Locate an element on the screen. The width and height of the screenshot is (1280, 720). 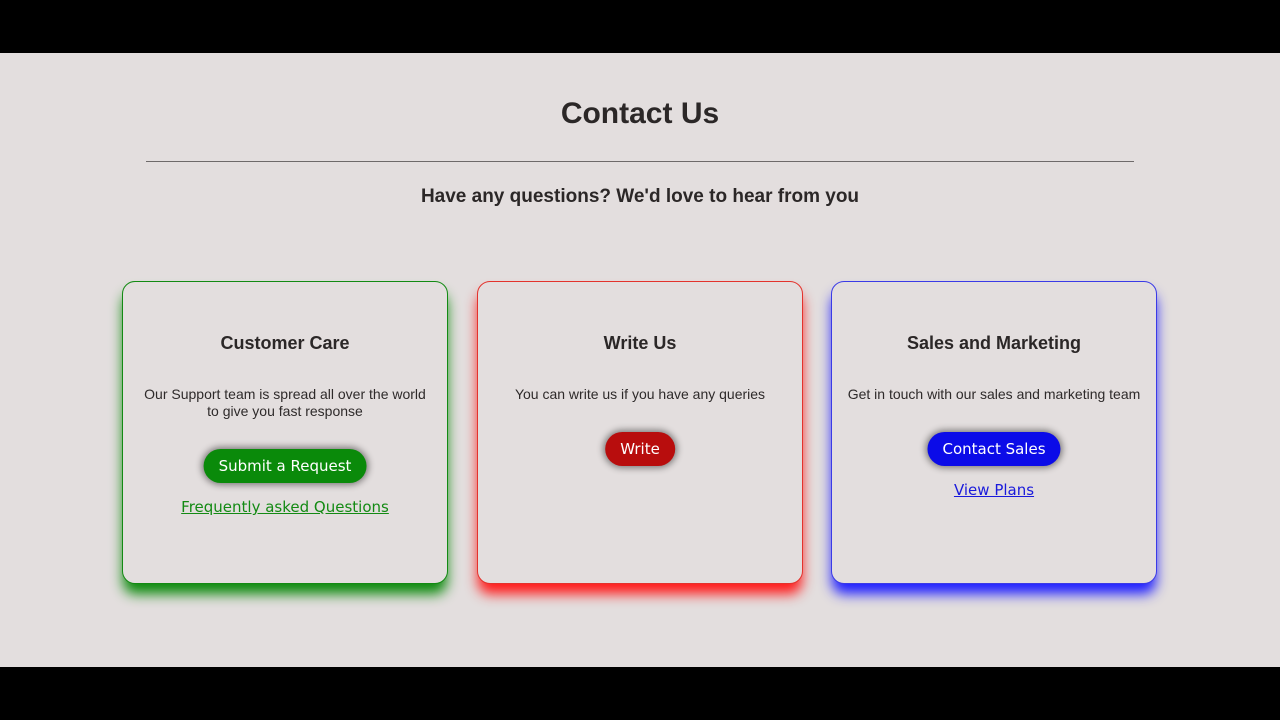
view-plans-link: View Plans is located at coordinates (994, 490).